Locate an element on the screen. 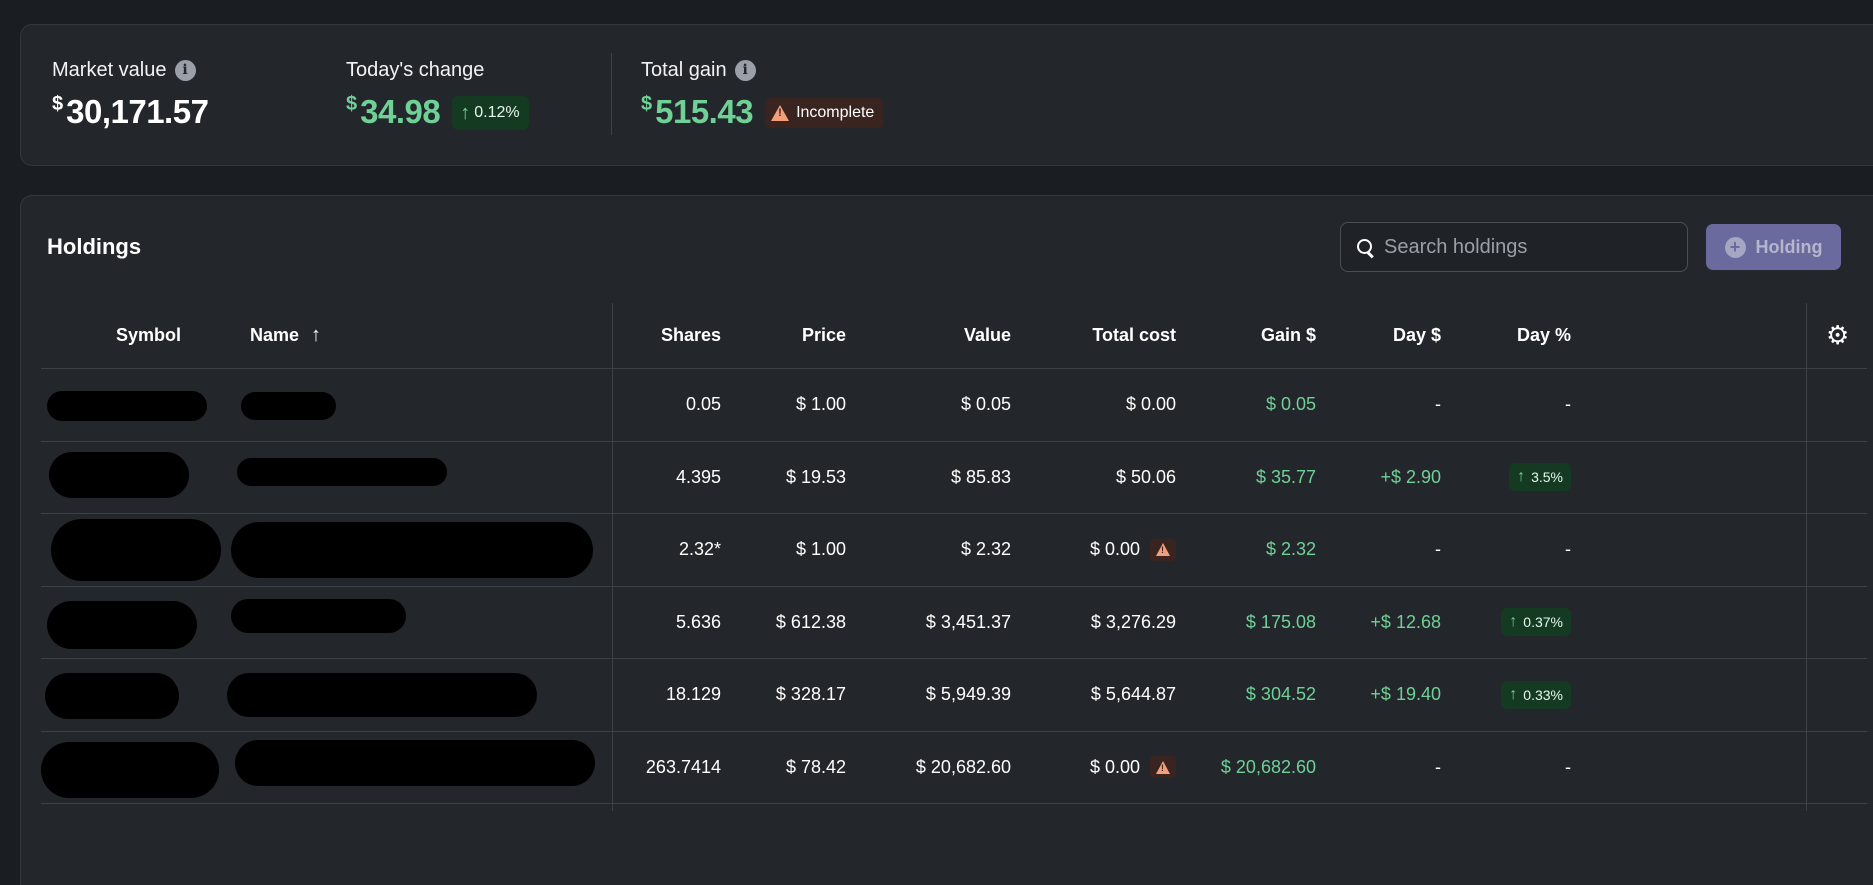 Image resolution: width=1873 pixels, height=885 pixels. total-gain-amount: 515.43 is located at coordinates (704, 111).